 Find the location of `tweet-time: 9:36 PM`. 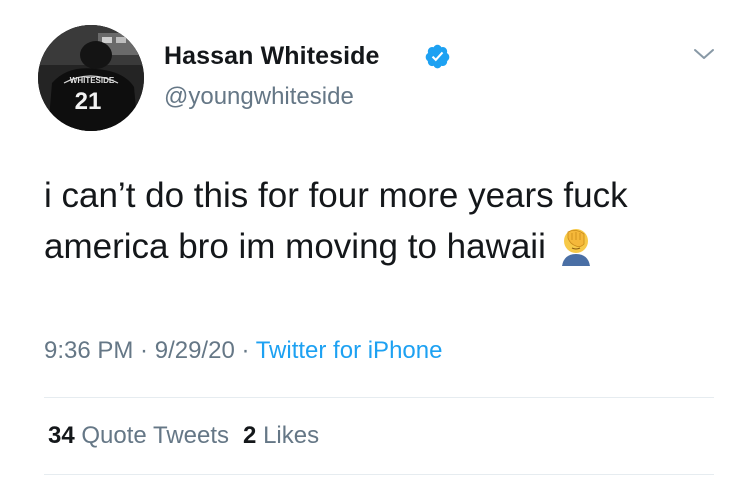

tweet-time: 9:36 PM is located at coordinates (88, 350).